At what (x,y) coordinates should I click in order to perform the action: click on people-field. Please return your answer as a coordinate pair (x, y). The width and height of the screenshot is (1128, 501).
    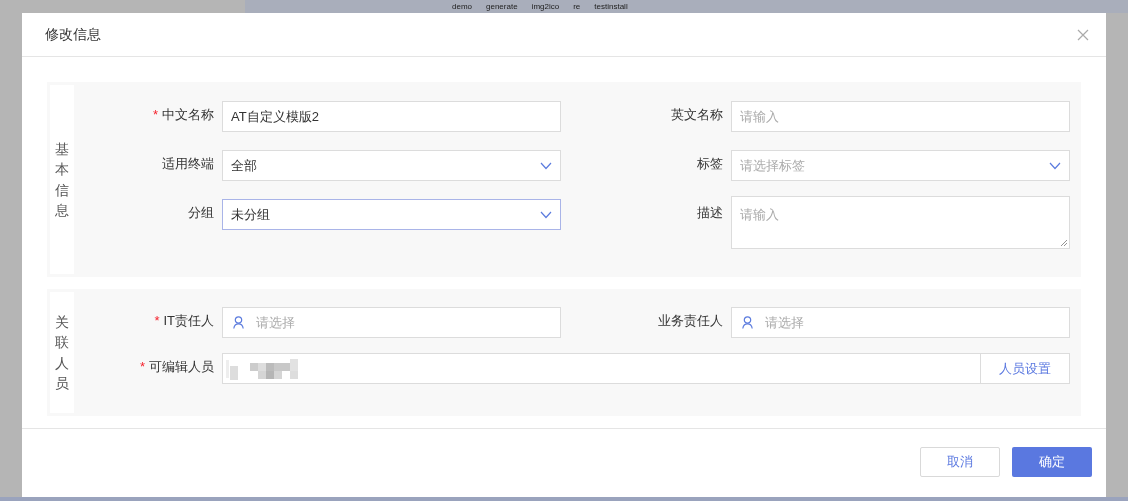
    Looking at the image, I should click on (601, 368).